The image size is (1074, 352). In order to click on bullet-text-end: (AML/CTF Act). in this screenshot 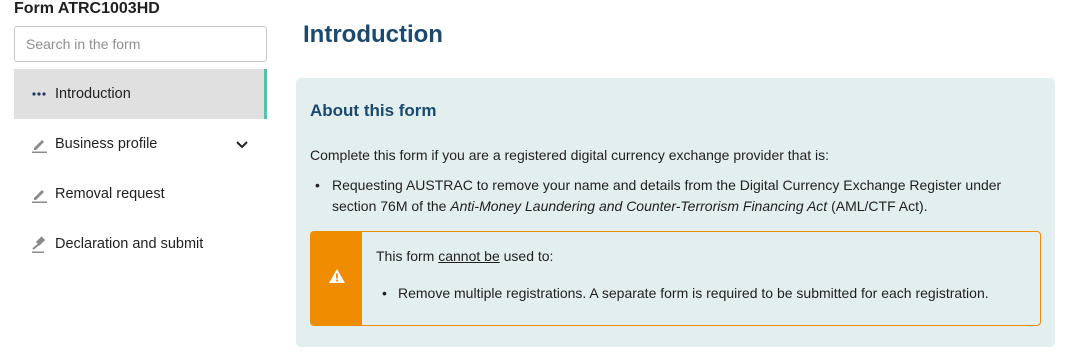, I will do `click(877, 206)`.